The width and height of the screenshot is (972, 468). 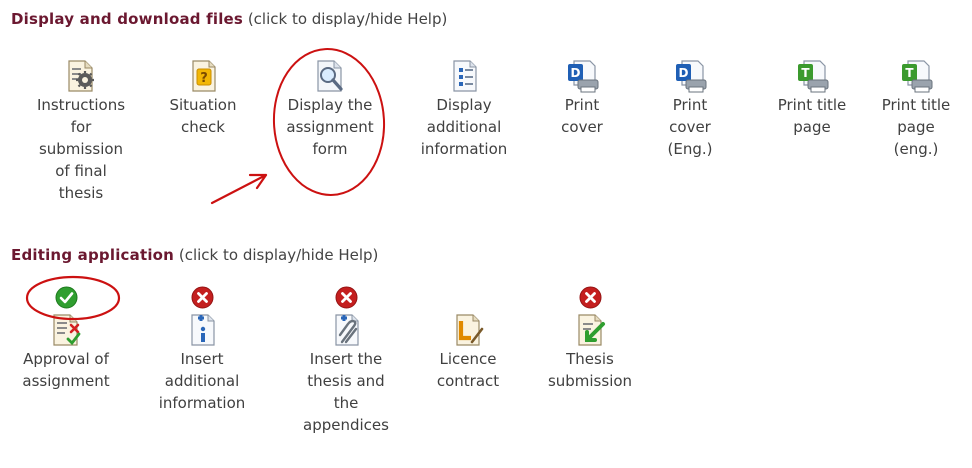 What do you see at coordinates (330, 76) in the screenshot?
I see `document-magnifier-icon` at bounding box center [330, 76].